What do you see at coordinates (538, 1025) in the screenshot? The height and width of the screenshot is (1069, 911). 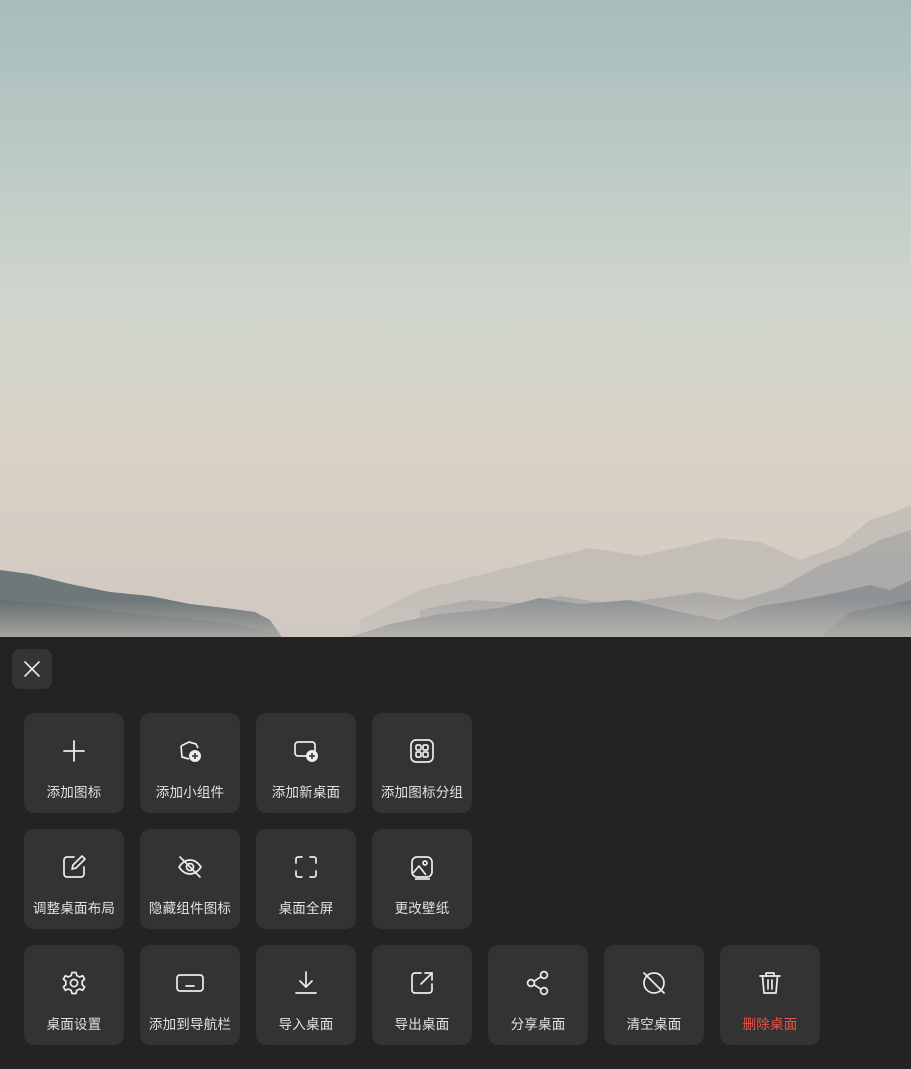 I see `share-desktop-label: 分享桌面` at bounding box center [538, 1025].